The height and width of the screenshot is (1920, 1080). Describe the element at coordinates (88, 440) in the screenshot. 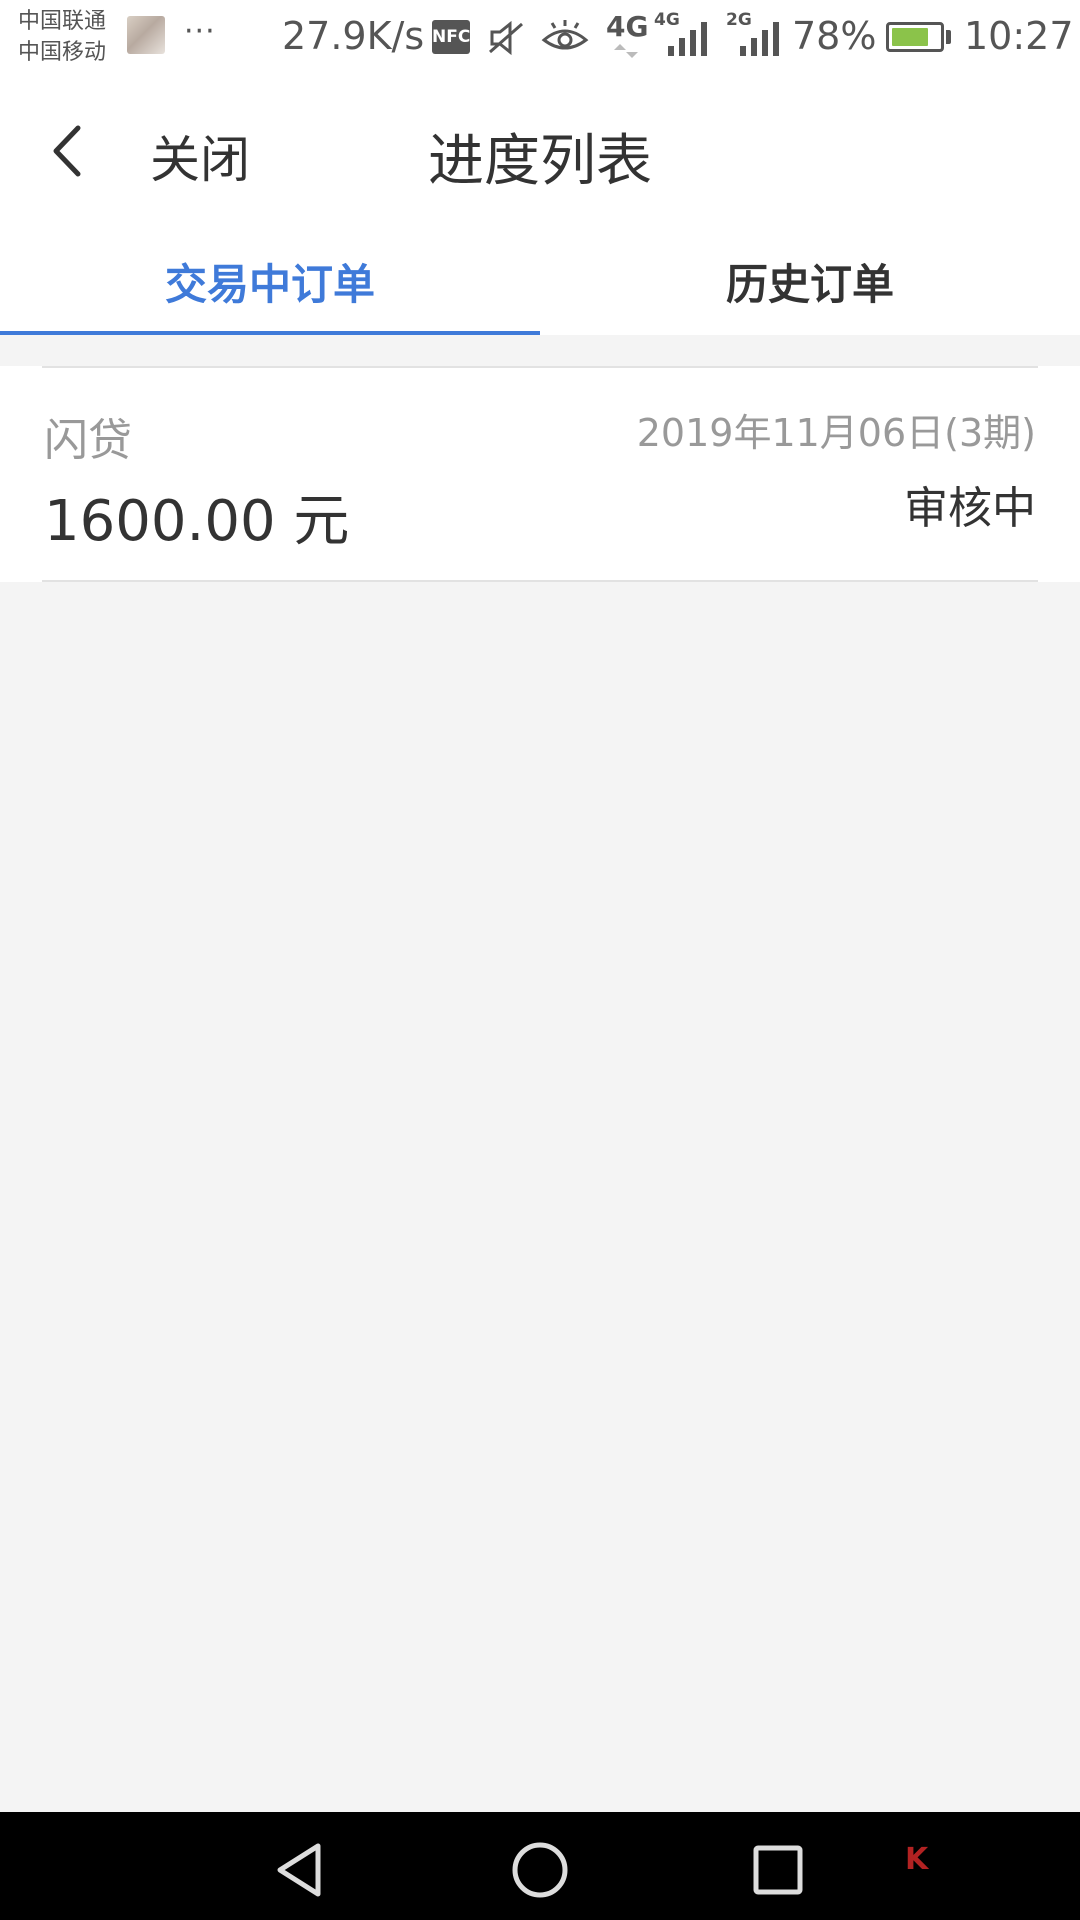

I see `product-name: 闪贷` at that location.